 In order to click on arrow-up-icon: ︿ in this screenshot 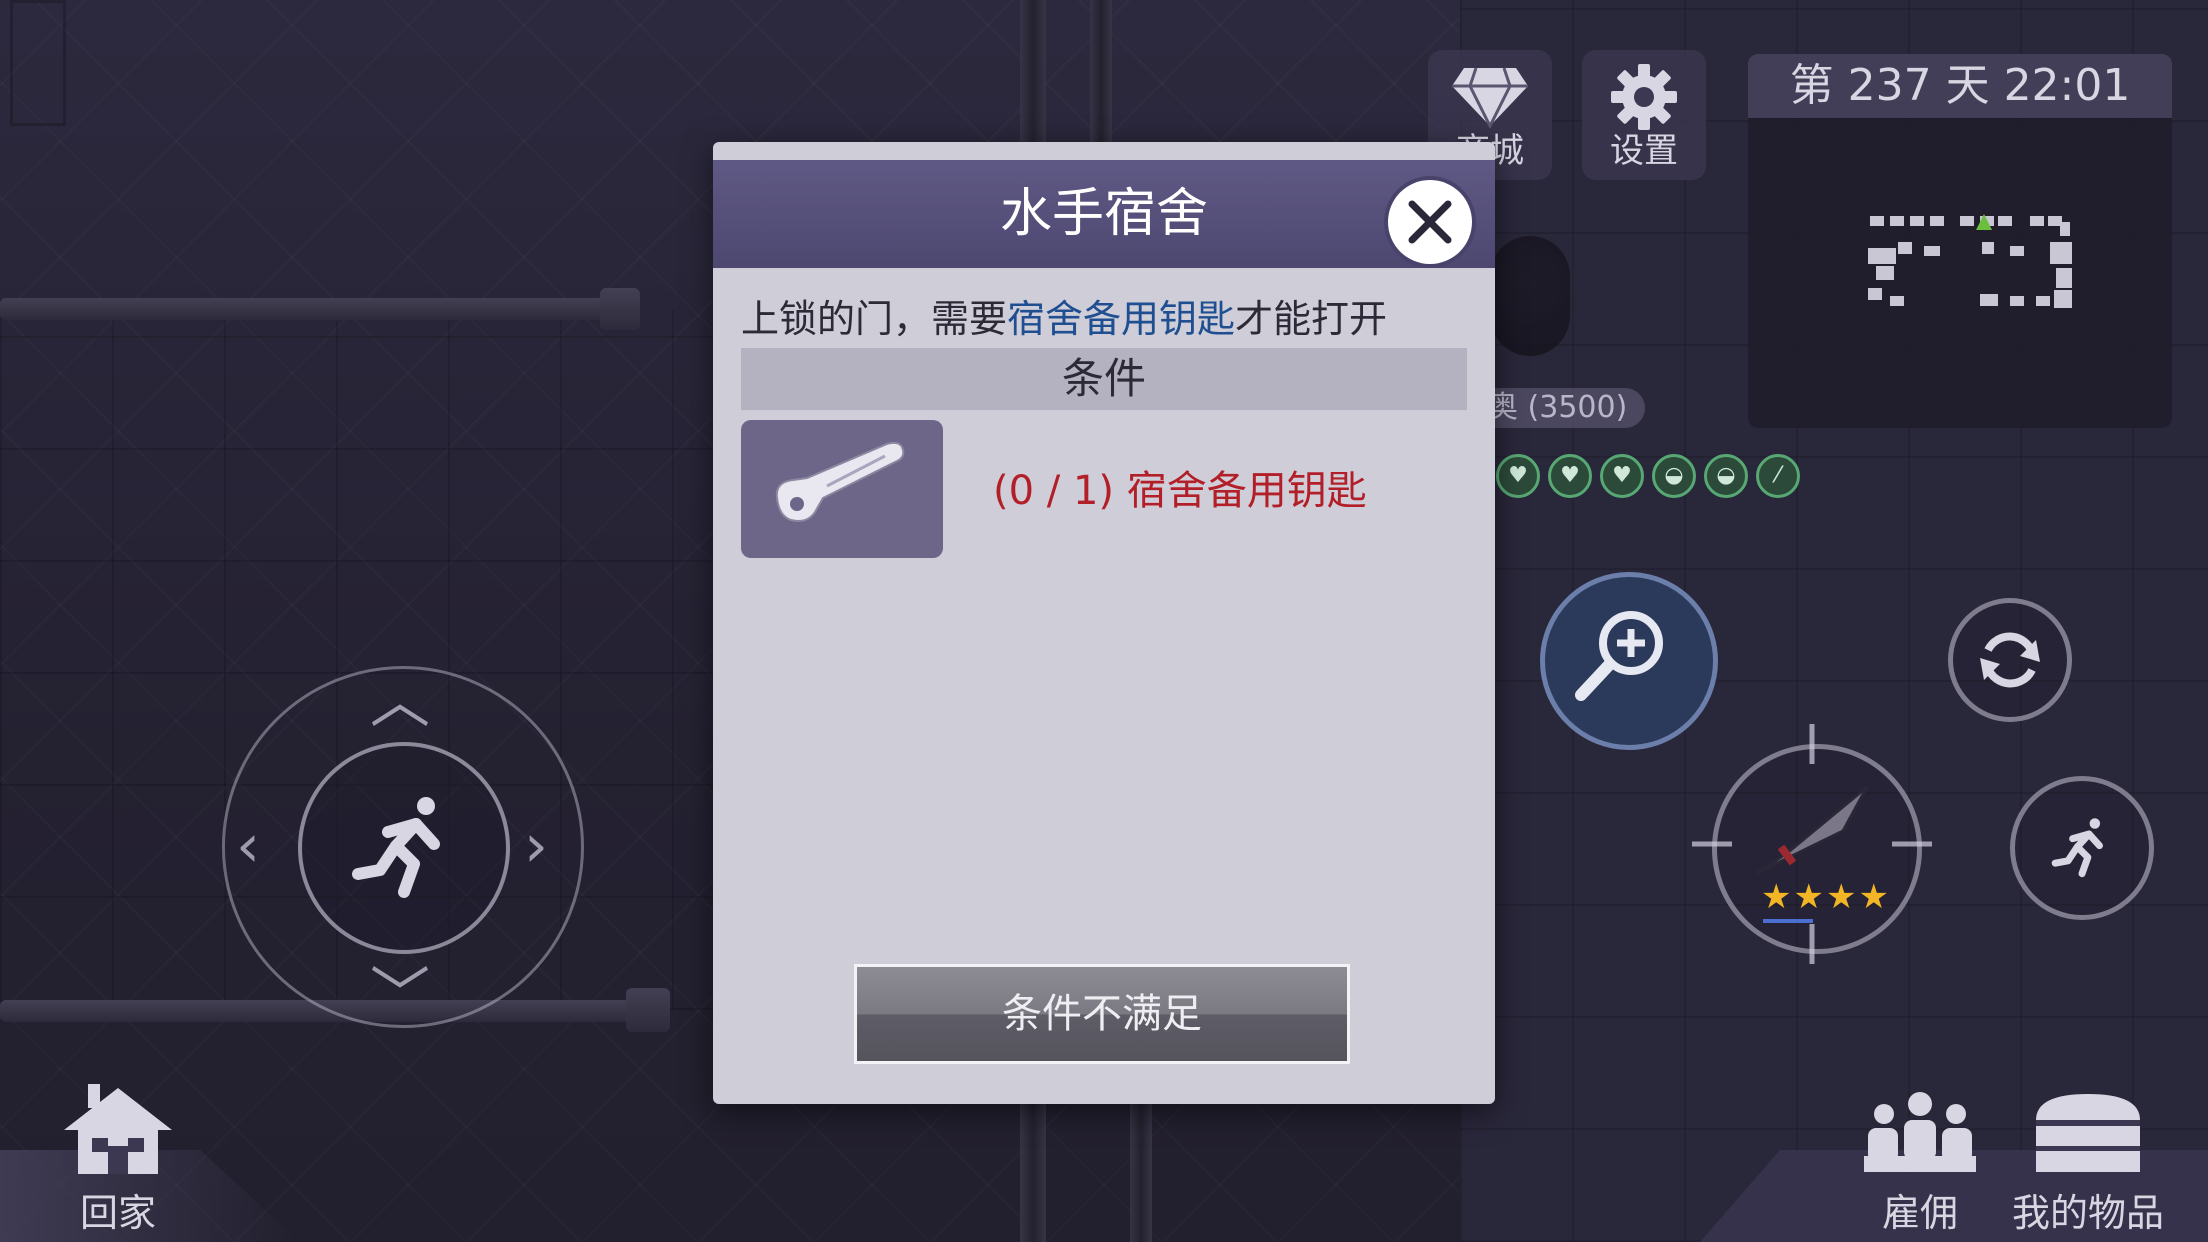, I will do `click(400, 702)`.